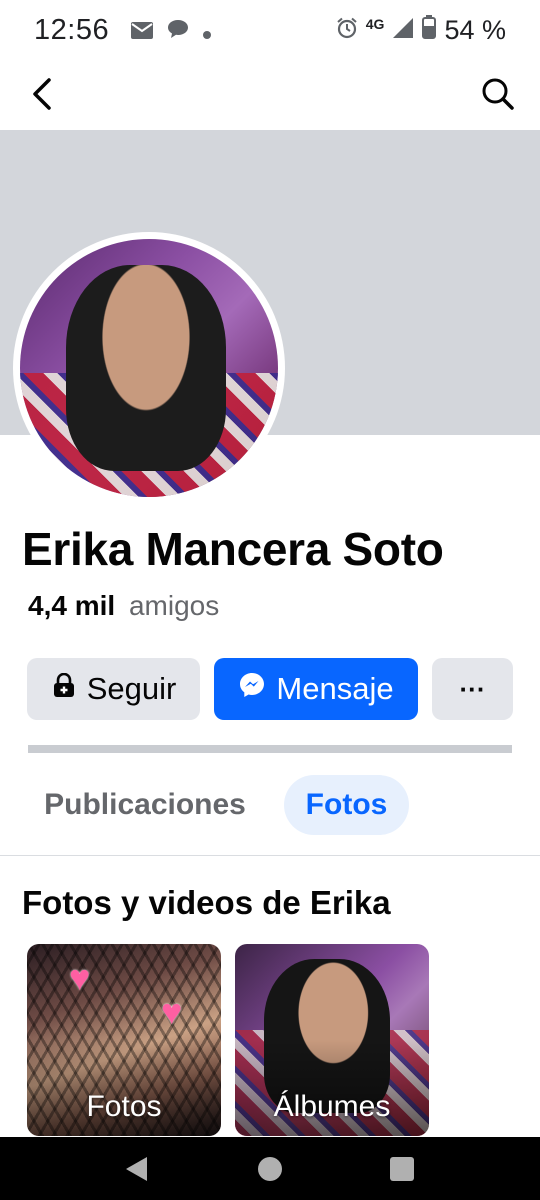 This screenshot has height=1200, width=540. What do you see at coordinates (429, 30) in the screenshot?
I see `battery-icon` at bounding box center [429, 30].